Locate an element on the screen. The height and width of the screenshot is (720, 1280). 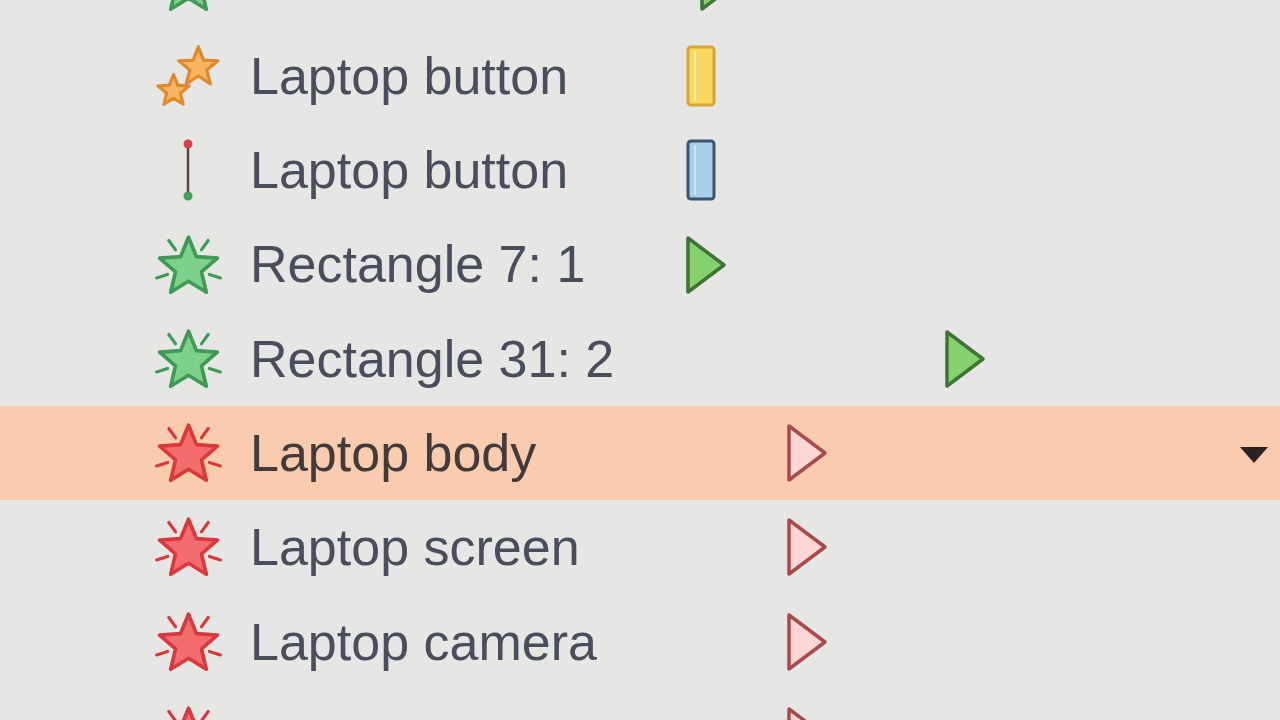
effect-label: Rectangle 31: 2 is located at coordinates (432, 359).